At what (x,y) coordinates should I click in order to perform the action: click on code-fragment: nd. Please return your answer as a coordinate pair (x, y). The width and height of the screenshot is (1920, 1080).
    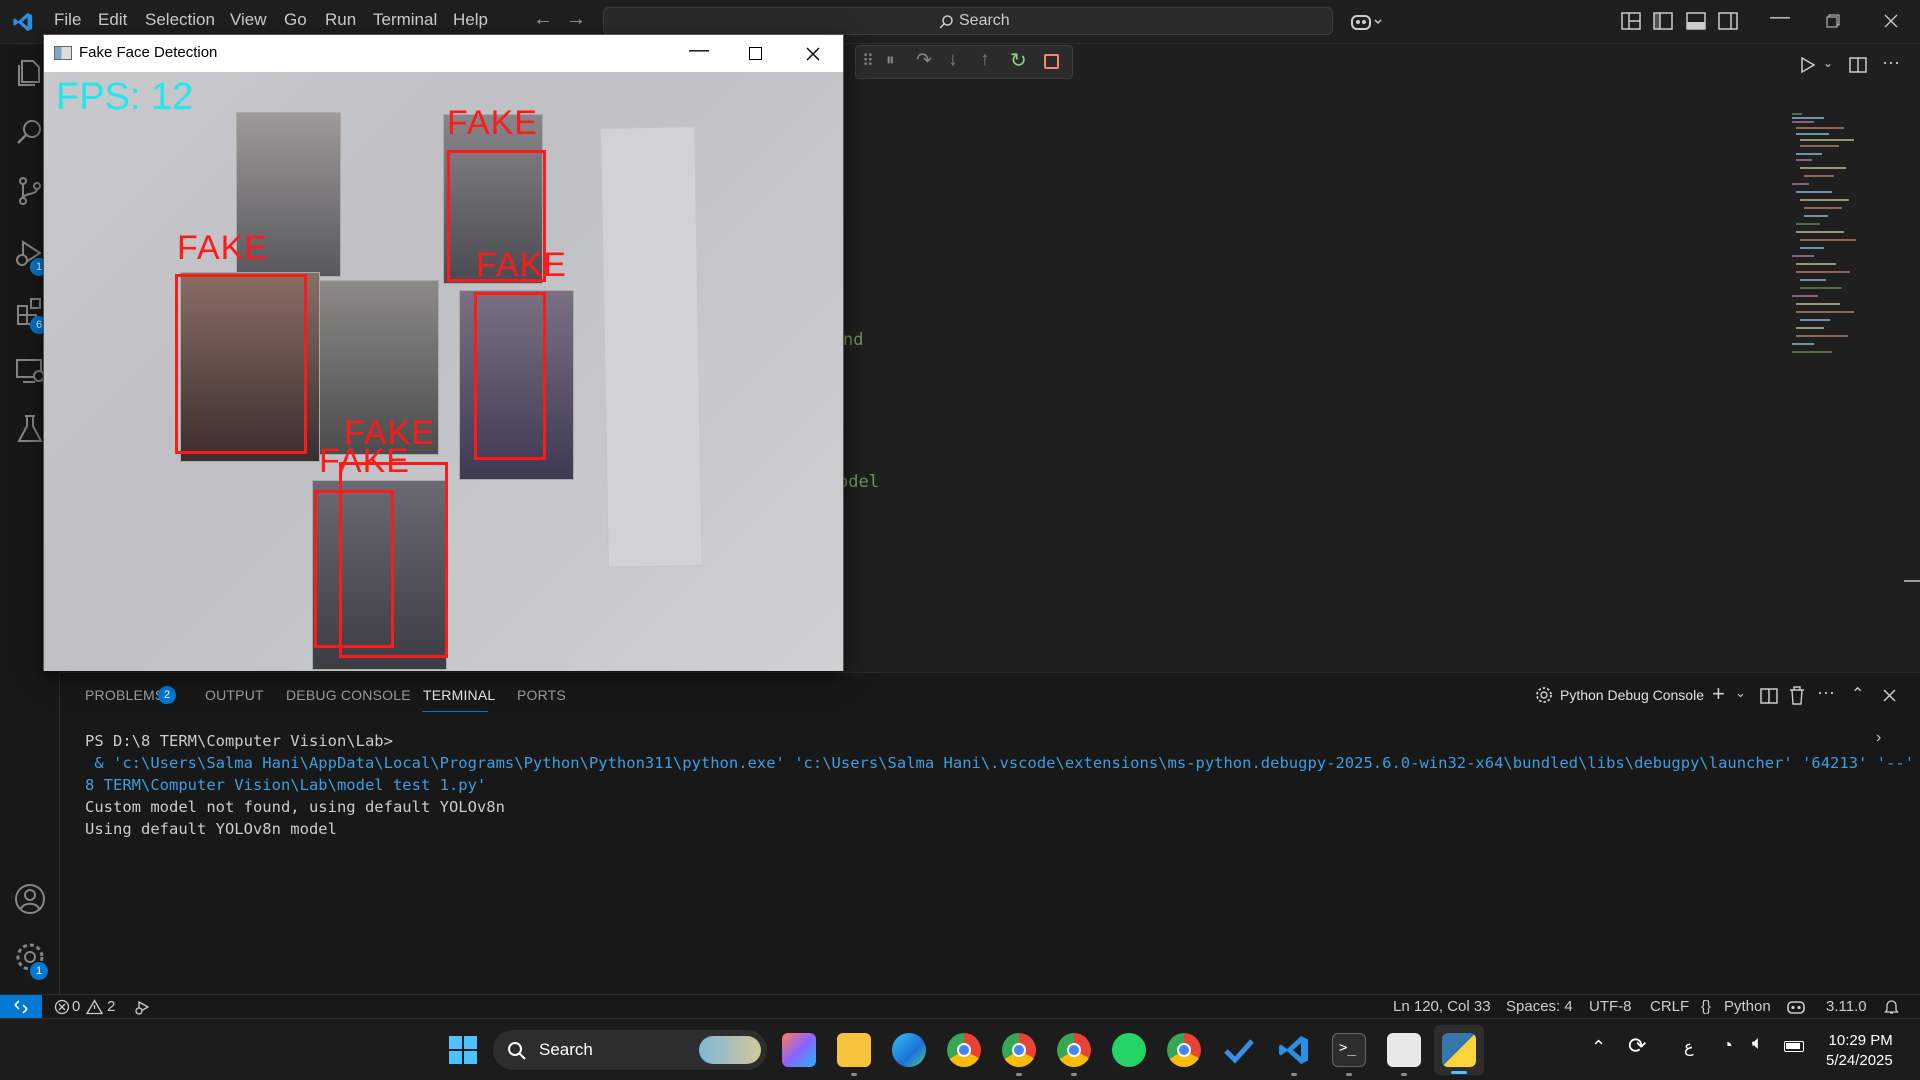
    Looking at the image, I should click on (853, 340).